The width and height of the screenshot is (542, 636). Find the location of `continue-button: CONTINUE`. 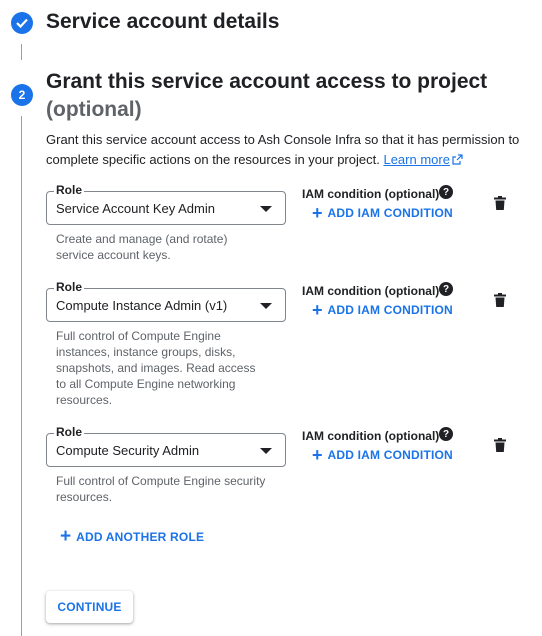

continue-button: CONTINUE is located at coordinates (89, 607).